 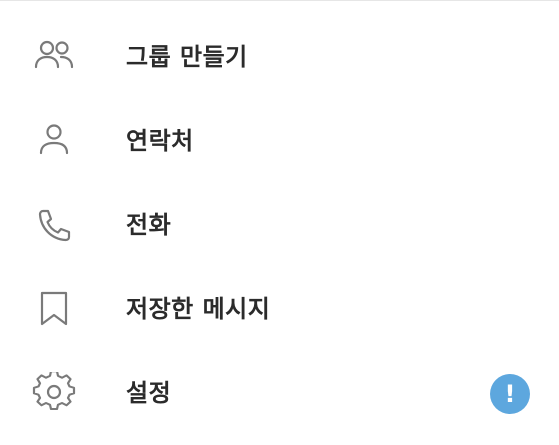 I want to click on bookmark-icon, so click(x=54, y=308).